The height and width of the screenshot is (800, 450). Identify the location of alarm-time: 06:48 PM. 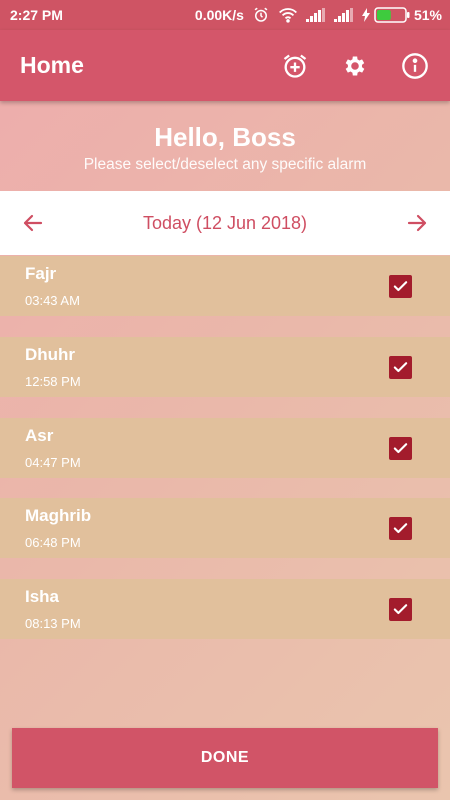
(53, 542).